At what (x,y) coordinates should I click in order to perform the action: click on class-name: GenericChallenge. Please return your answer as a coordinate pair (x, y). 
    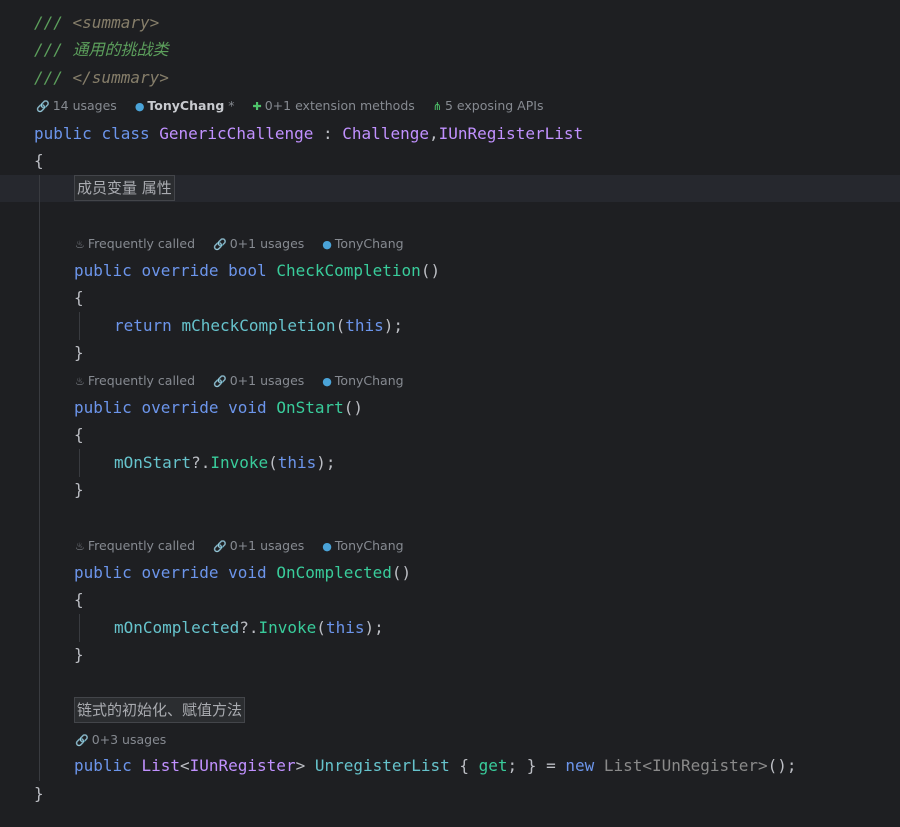
    Looking at the image, I should click on (236, 133).